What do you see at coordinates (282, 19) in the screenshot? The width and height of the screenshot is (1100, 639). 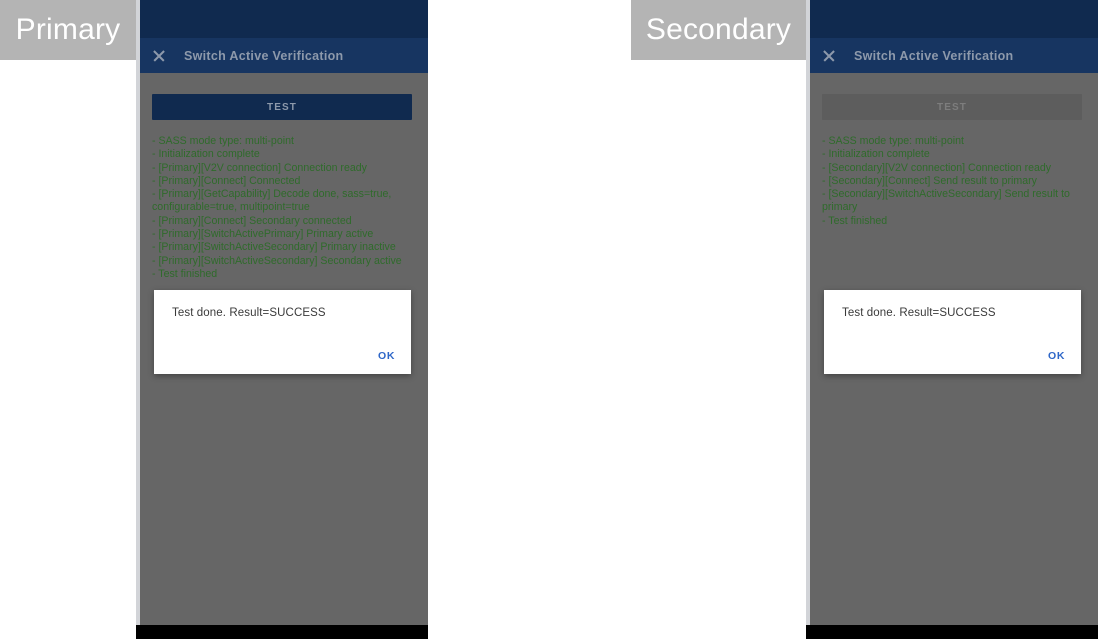 I see `status-bar-primary` at bounding box center [282, 19].